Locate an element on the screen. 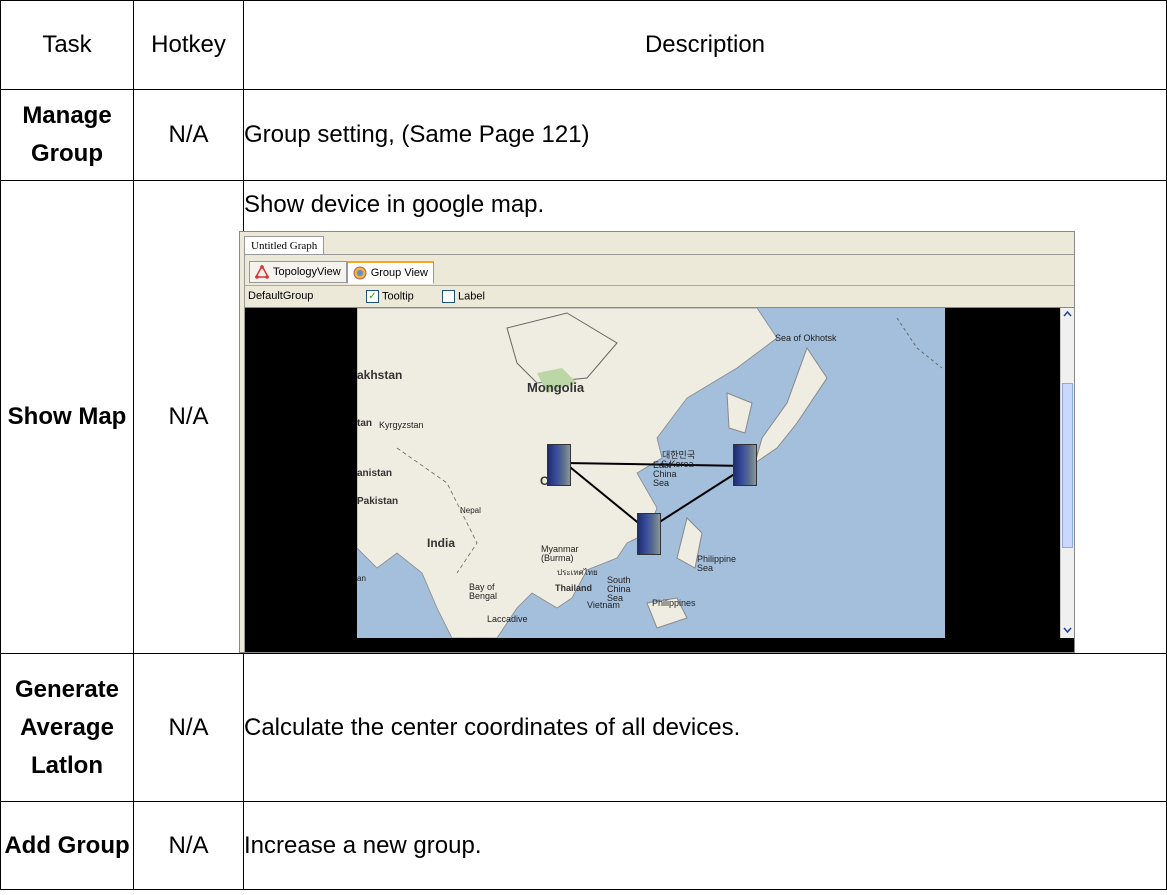 This screenshot has width=1167, height=895. chevron-down-icon is located at coordinates (1067, 630).